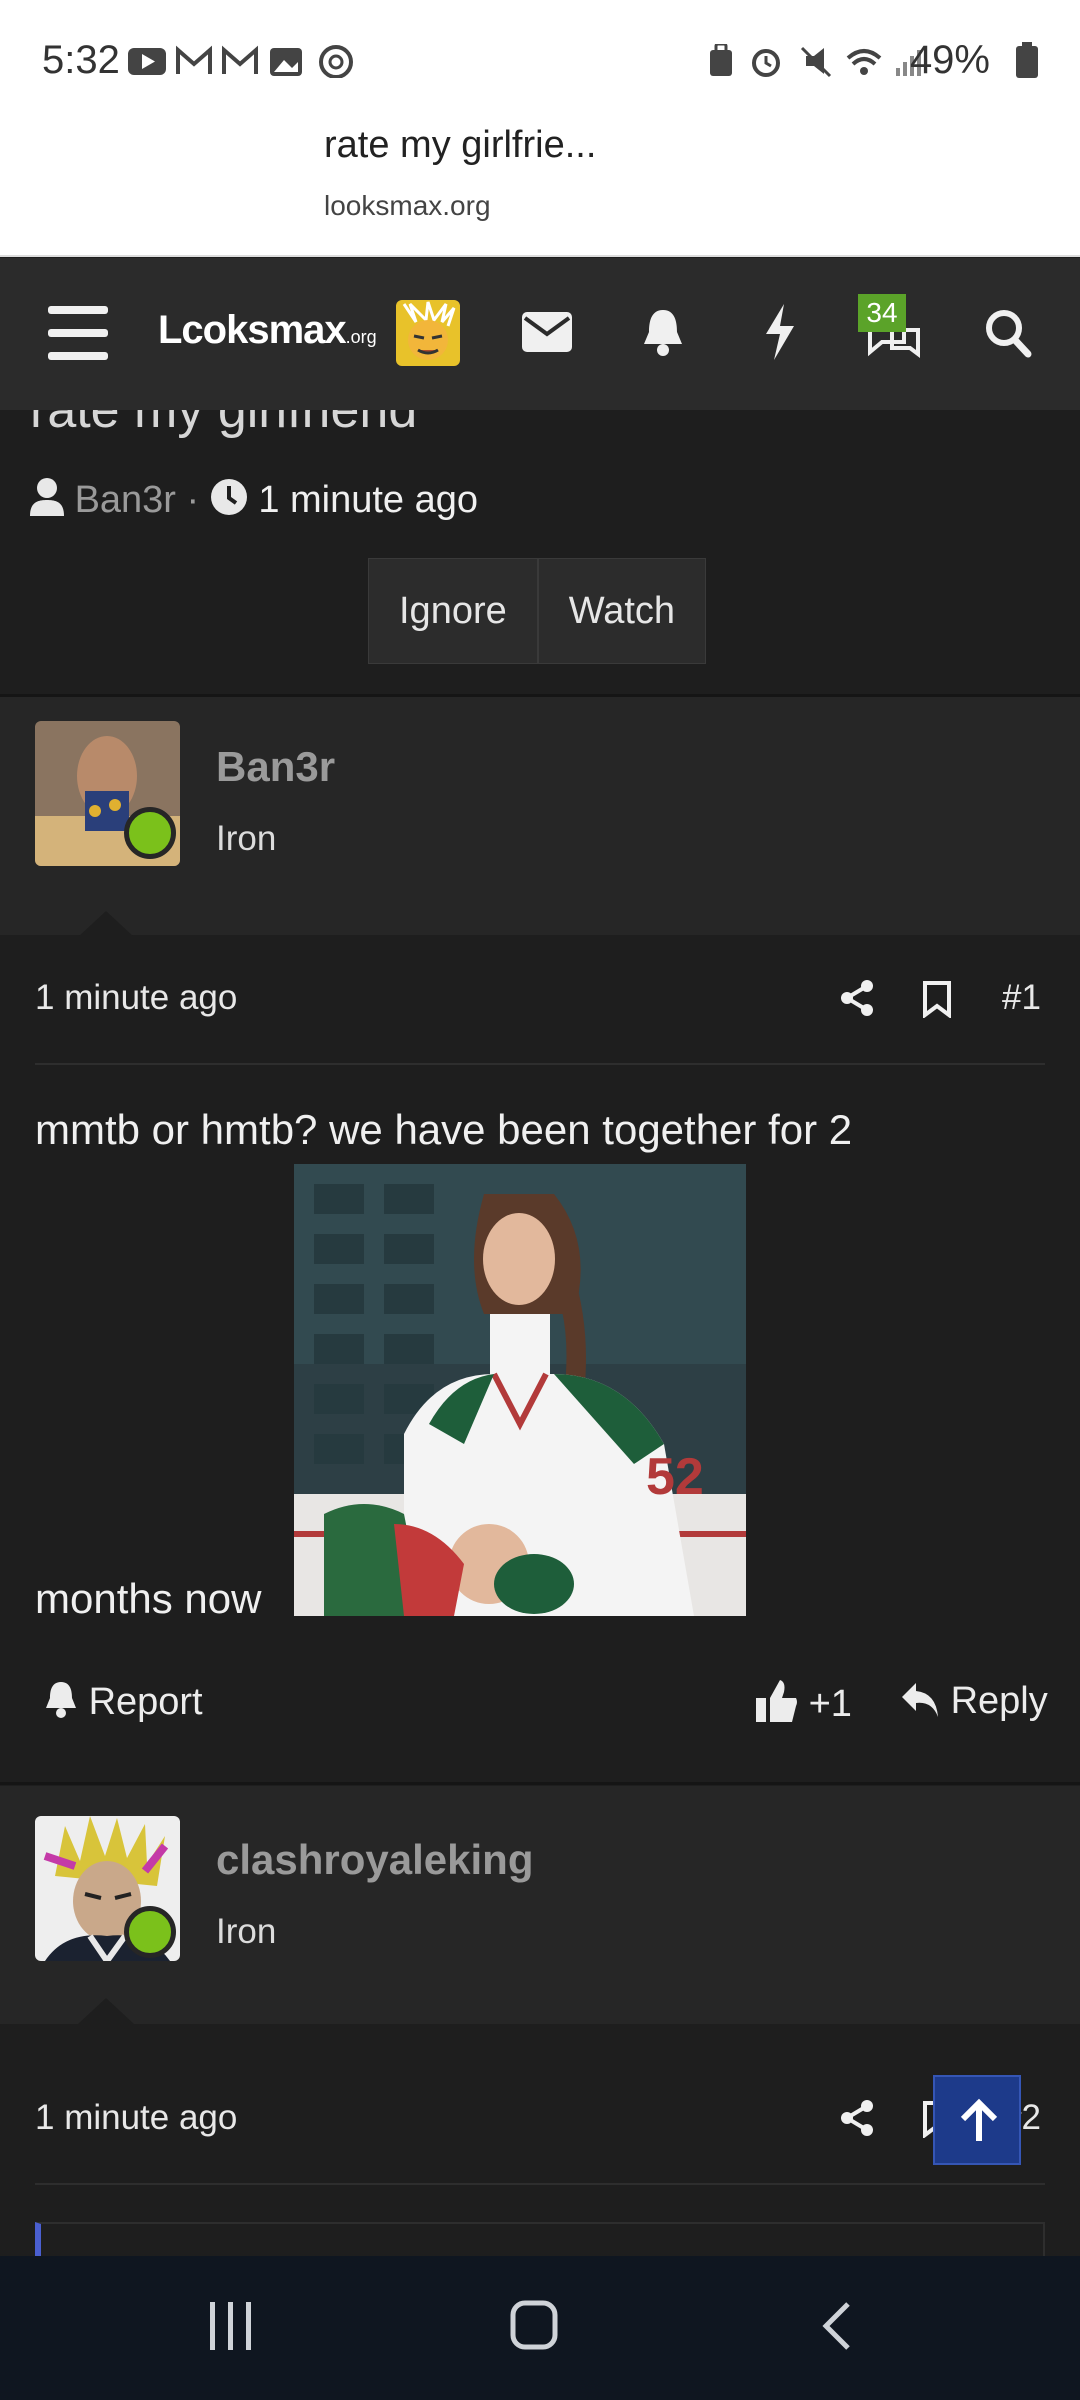  I want to click on watch-button: Watch, so click(622, 611).